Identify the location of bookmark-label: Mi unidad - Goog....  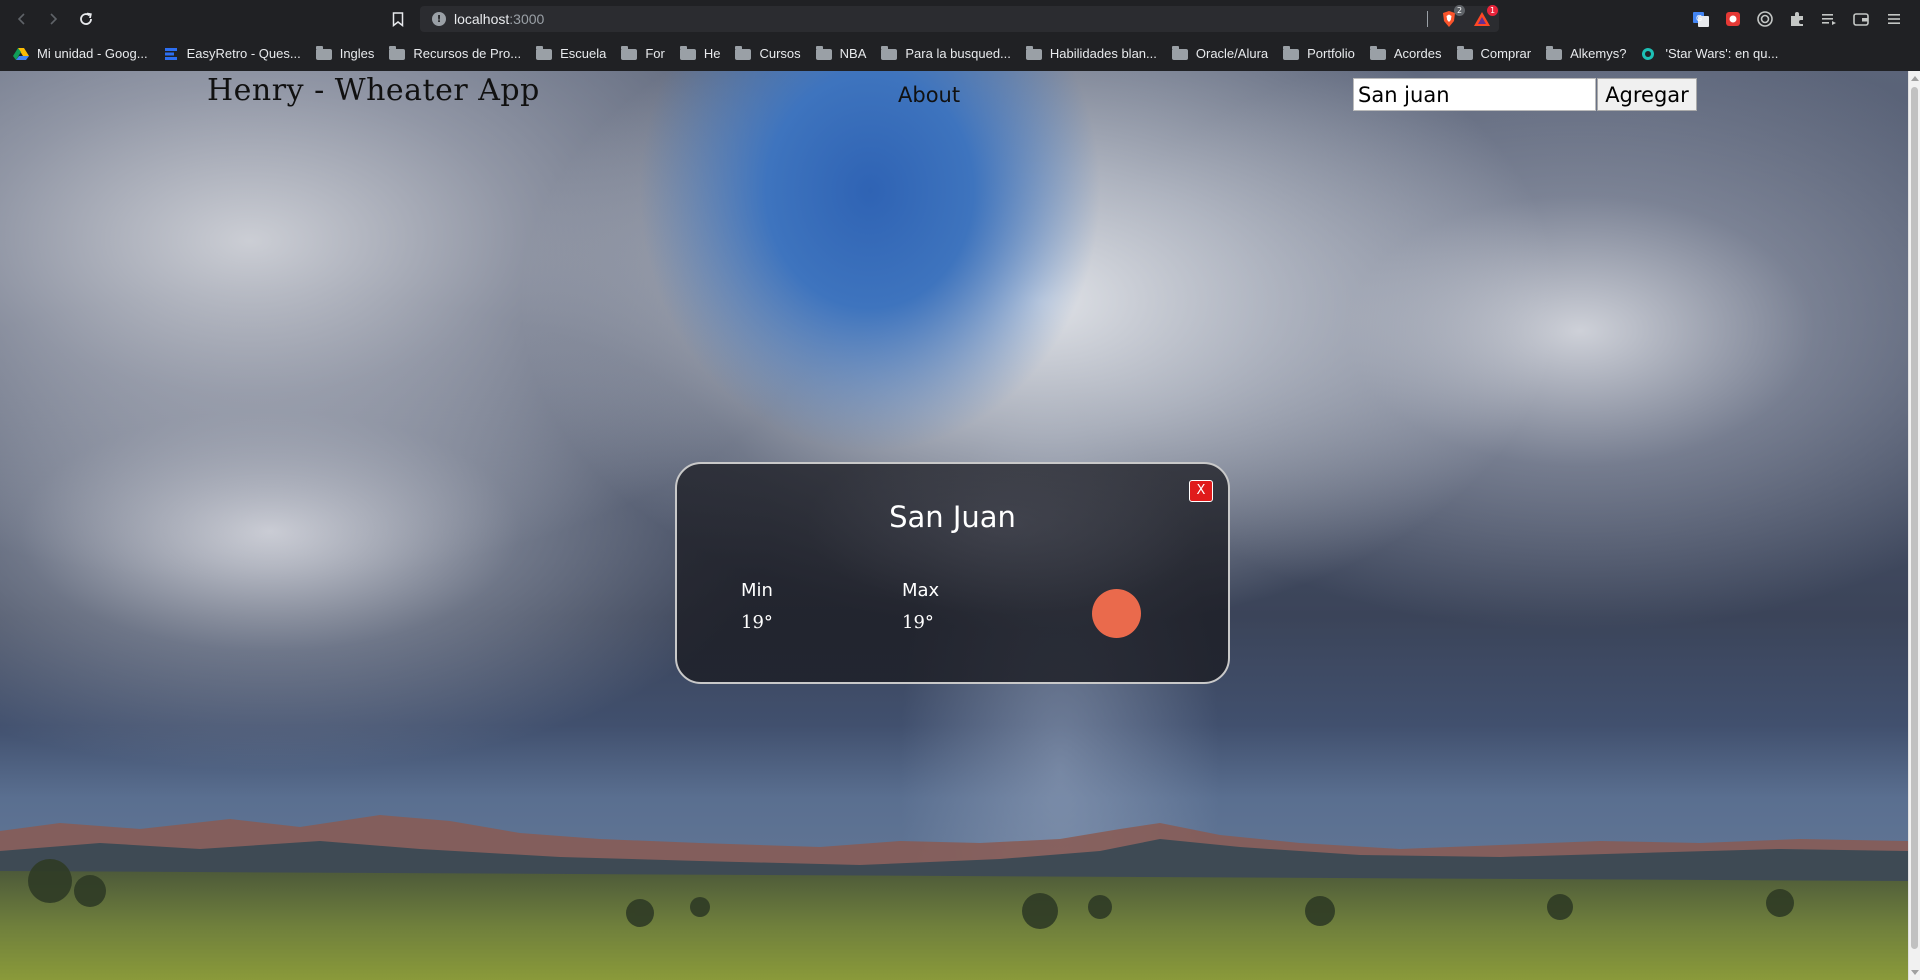
(92, 53).